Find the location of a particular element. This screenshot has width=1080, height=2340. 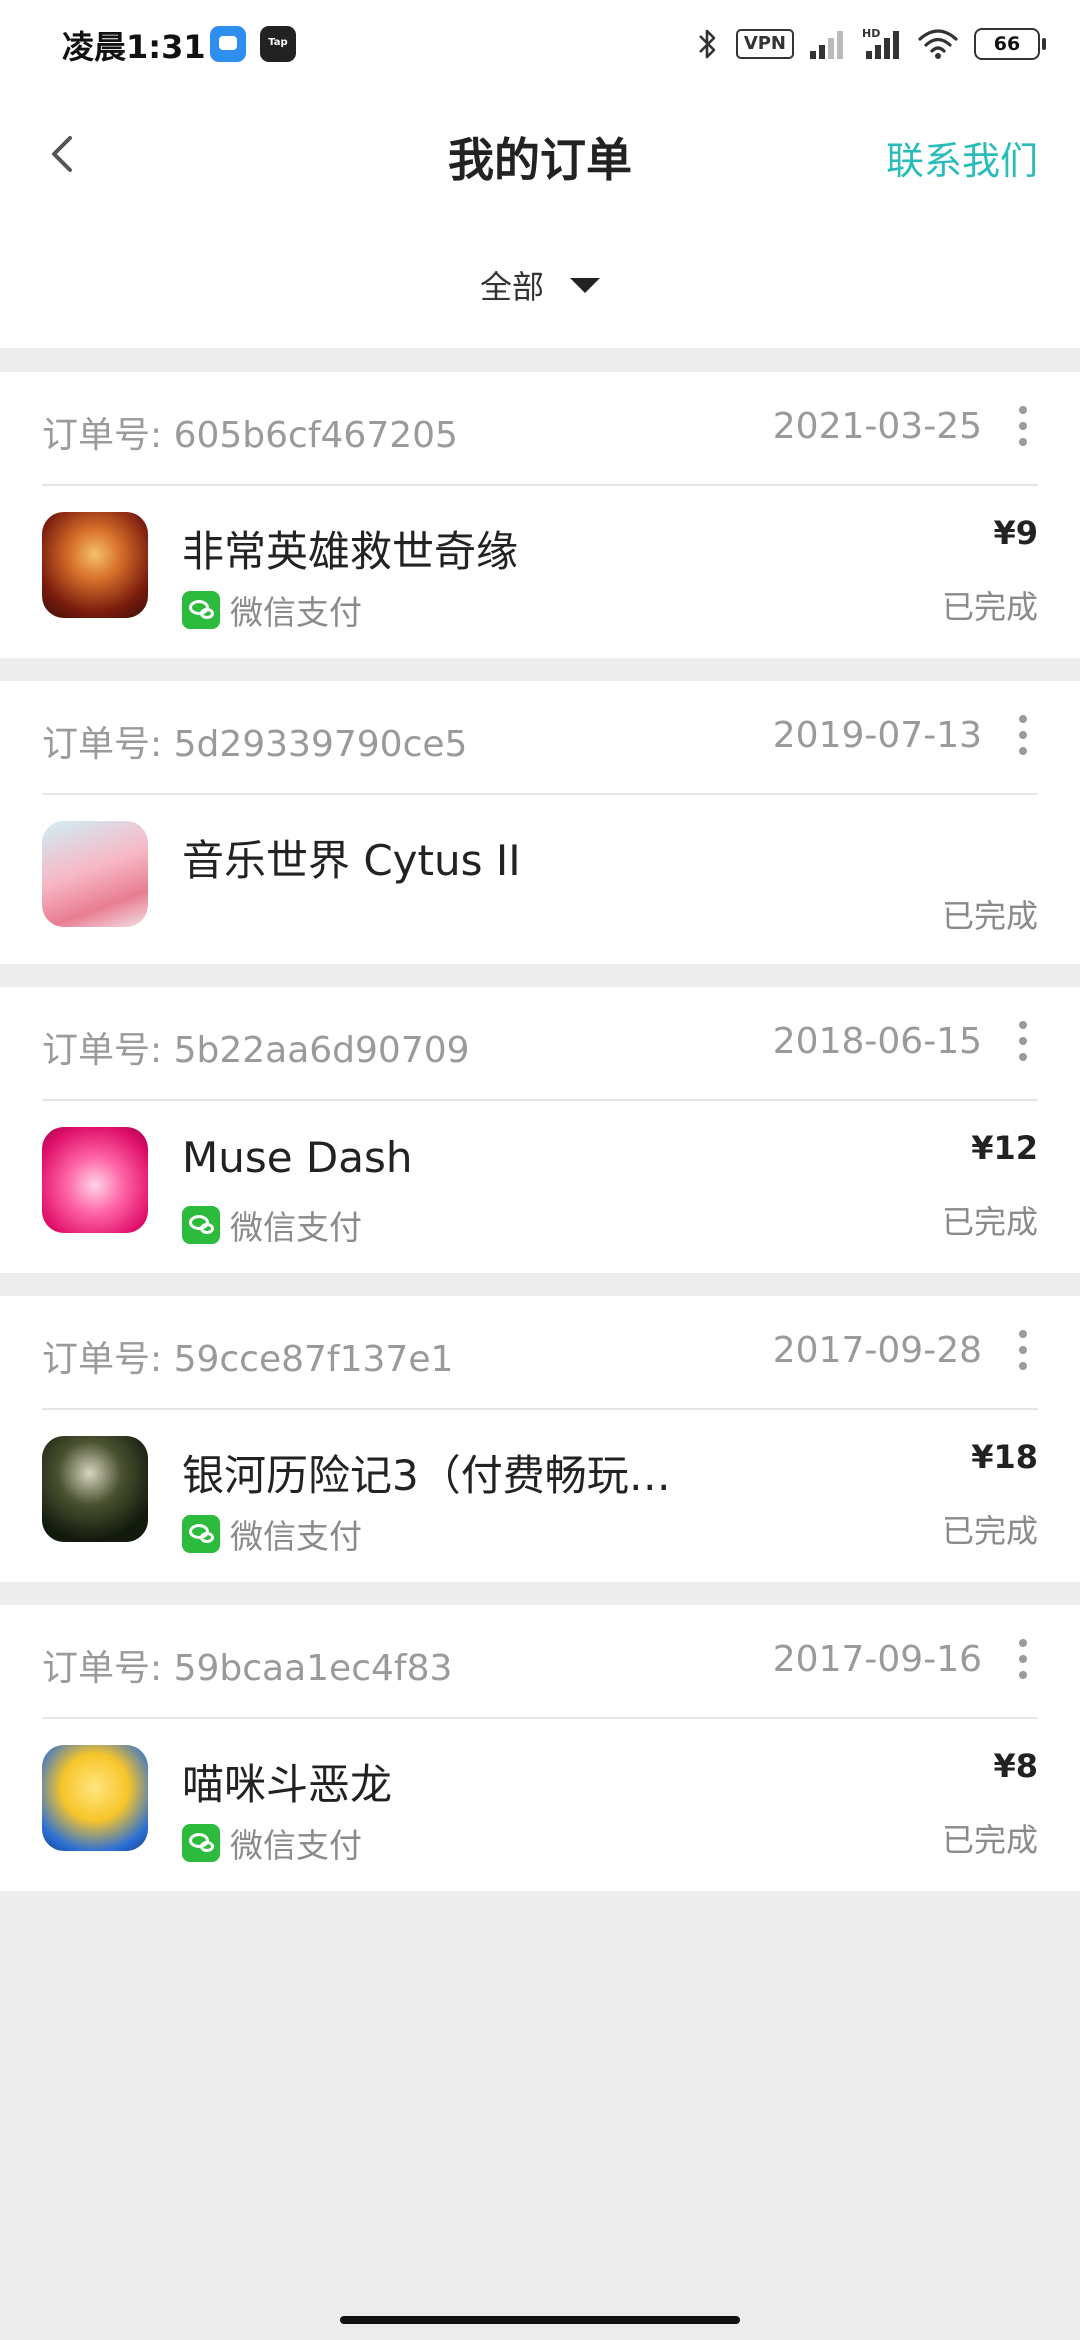

filter-selected-label: 全部 is located at coordinates (511, 287).